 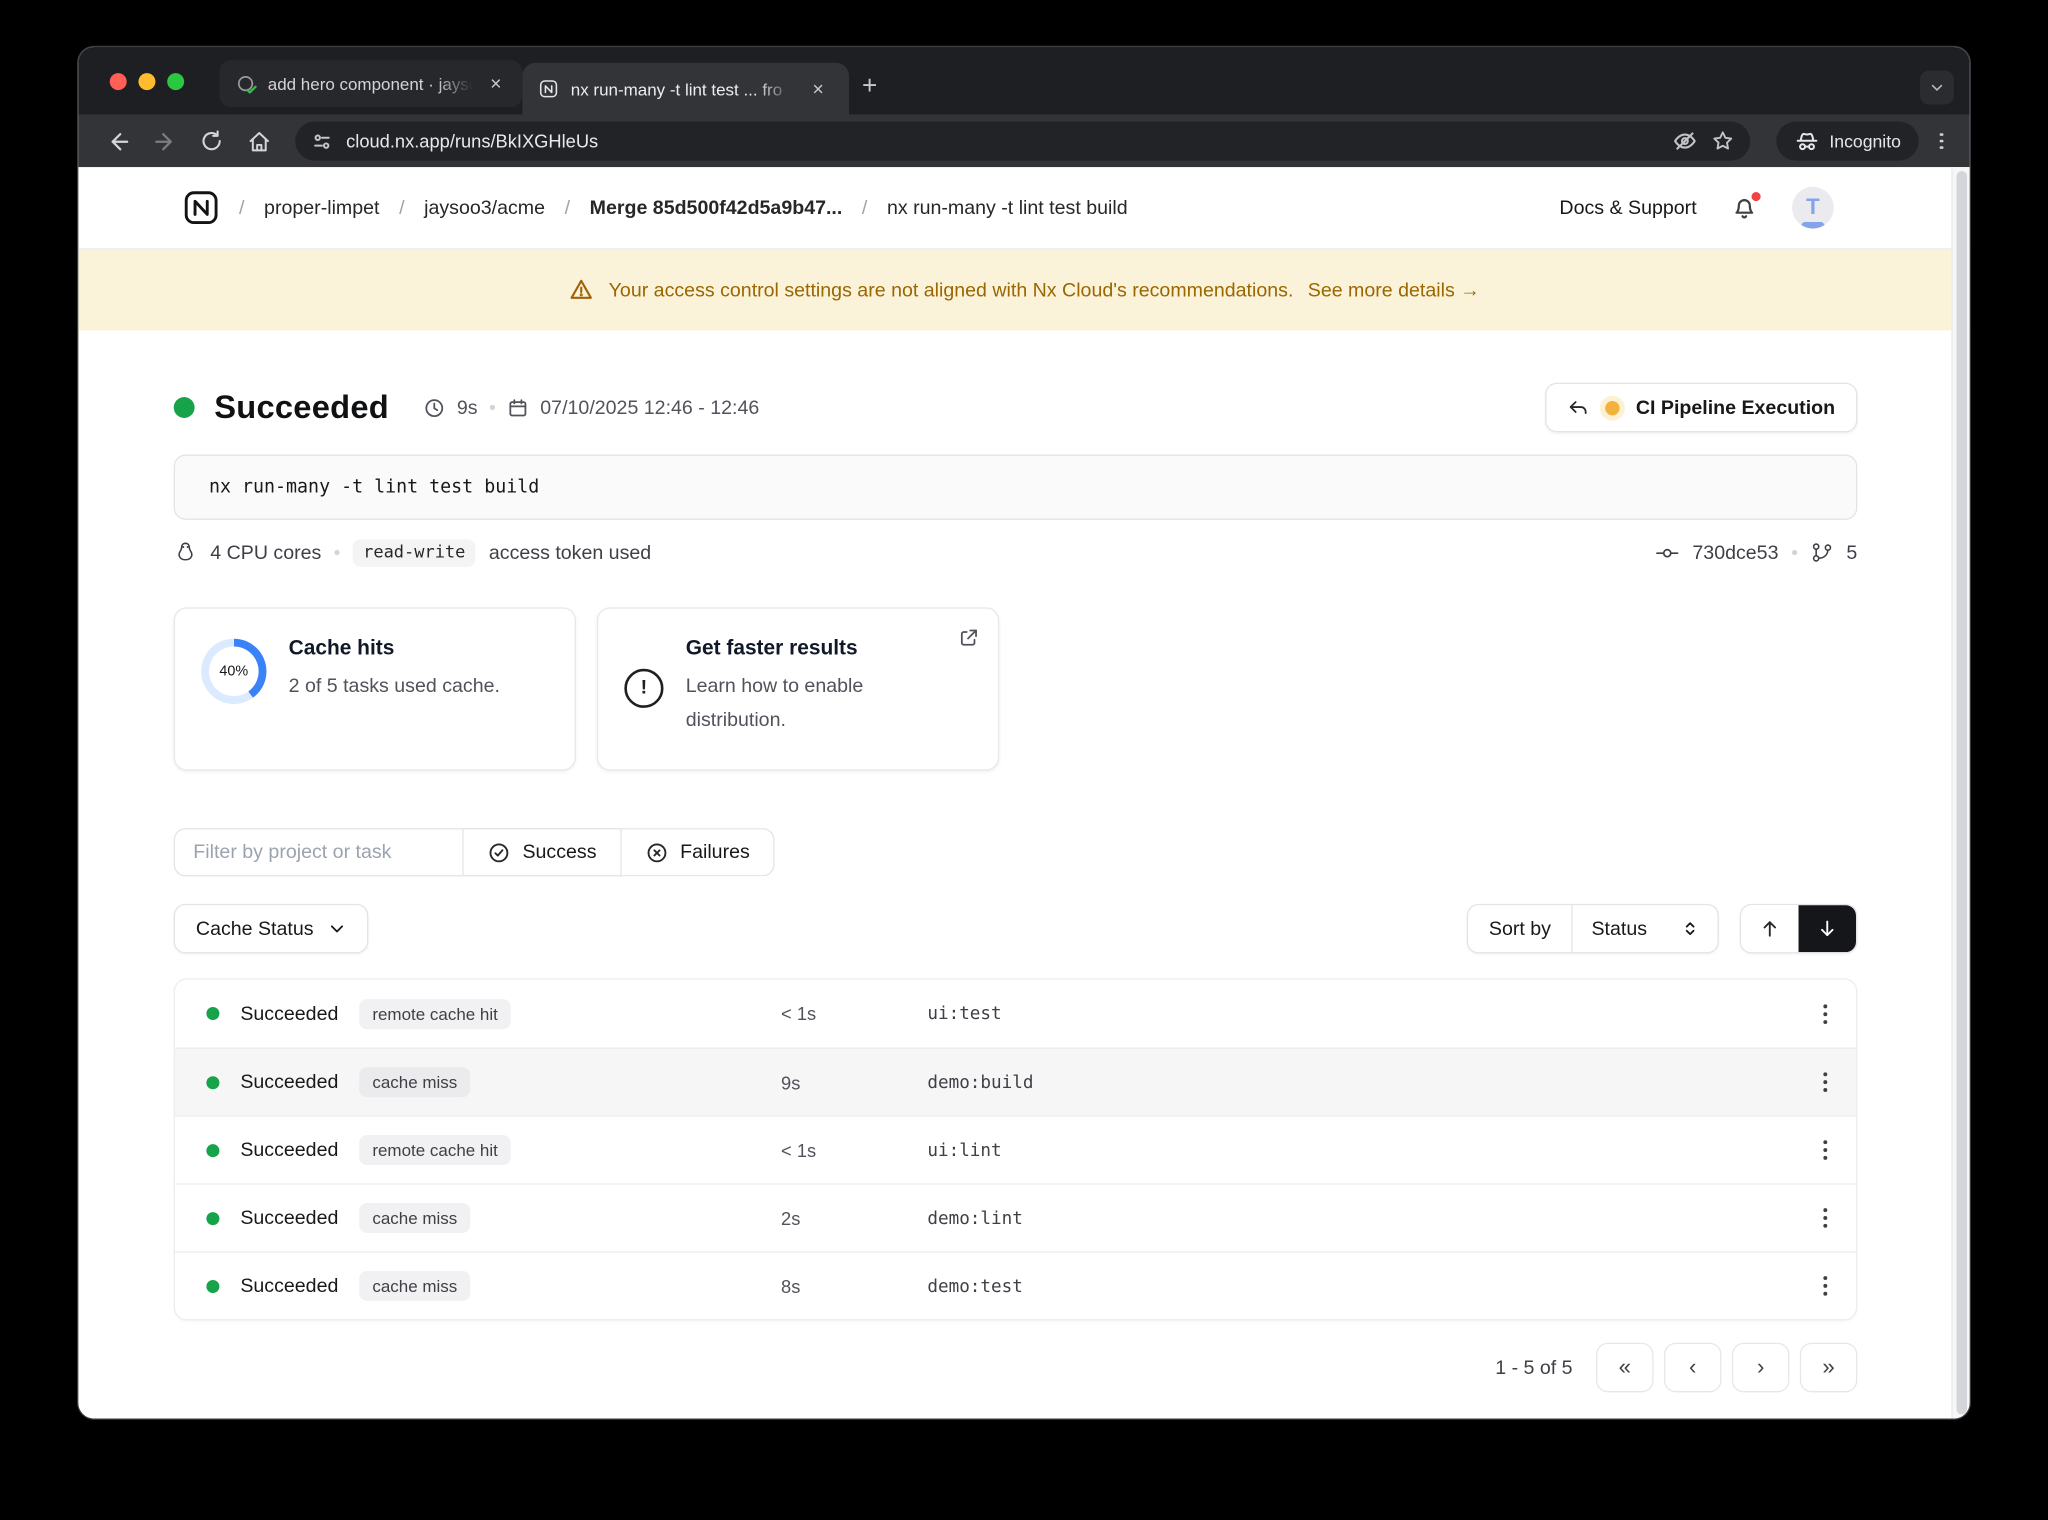 I want to click on warning-triangle-icon, so click(x=581, y=290).